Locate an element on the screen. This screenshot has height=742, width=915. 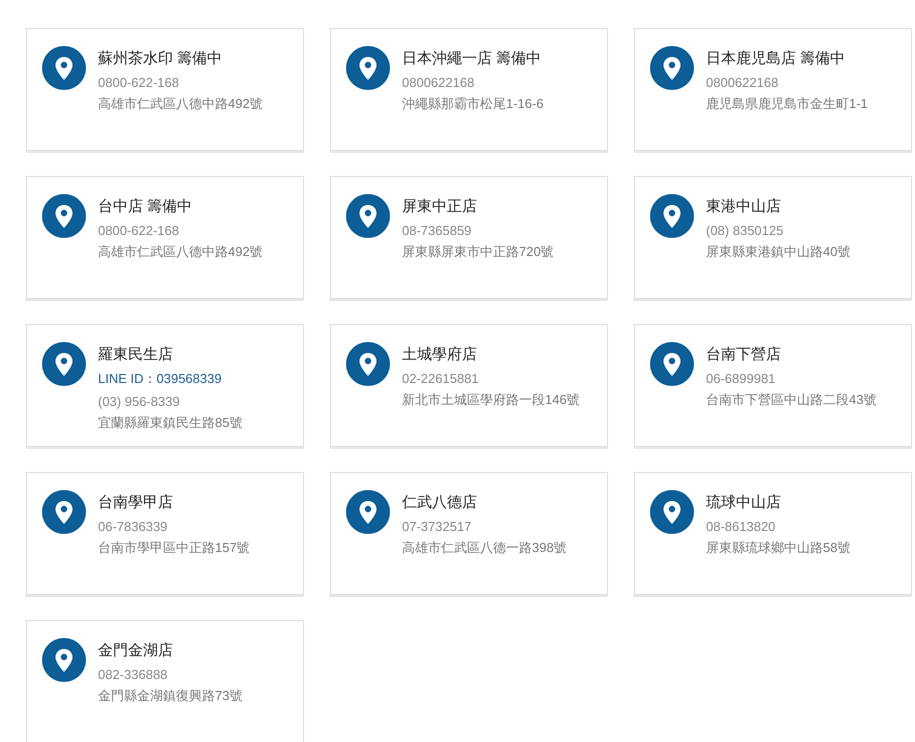
store-name: 仁武八德店 is located at coordinates (440, 503).